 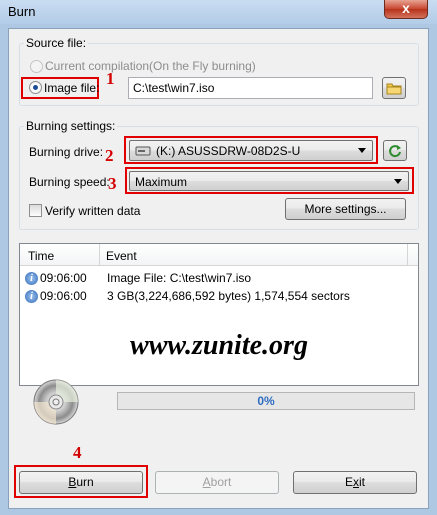 What do you see at coordinates (35, 87) in the screenshot?
I see `image-file-radio` at bounding box center [35, 87].